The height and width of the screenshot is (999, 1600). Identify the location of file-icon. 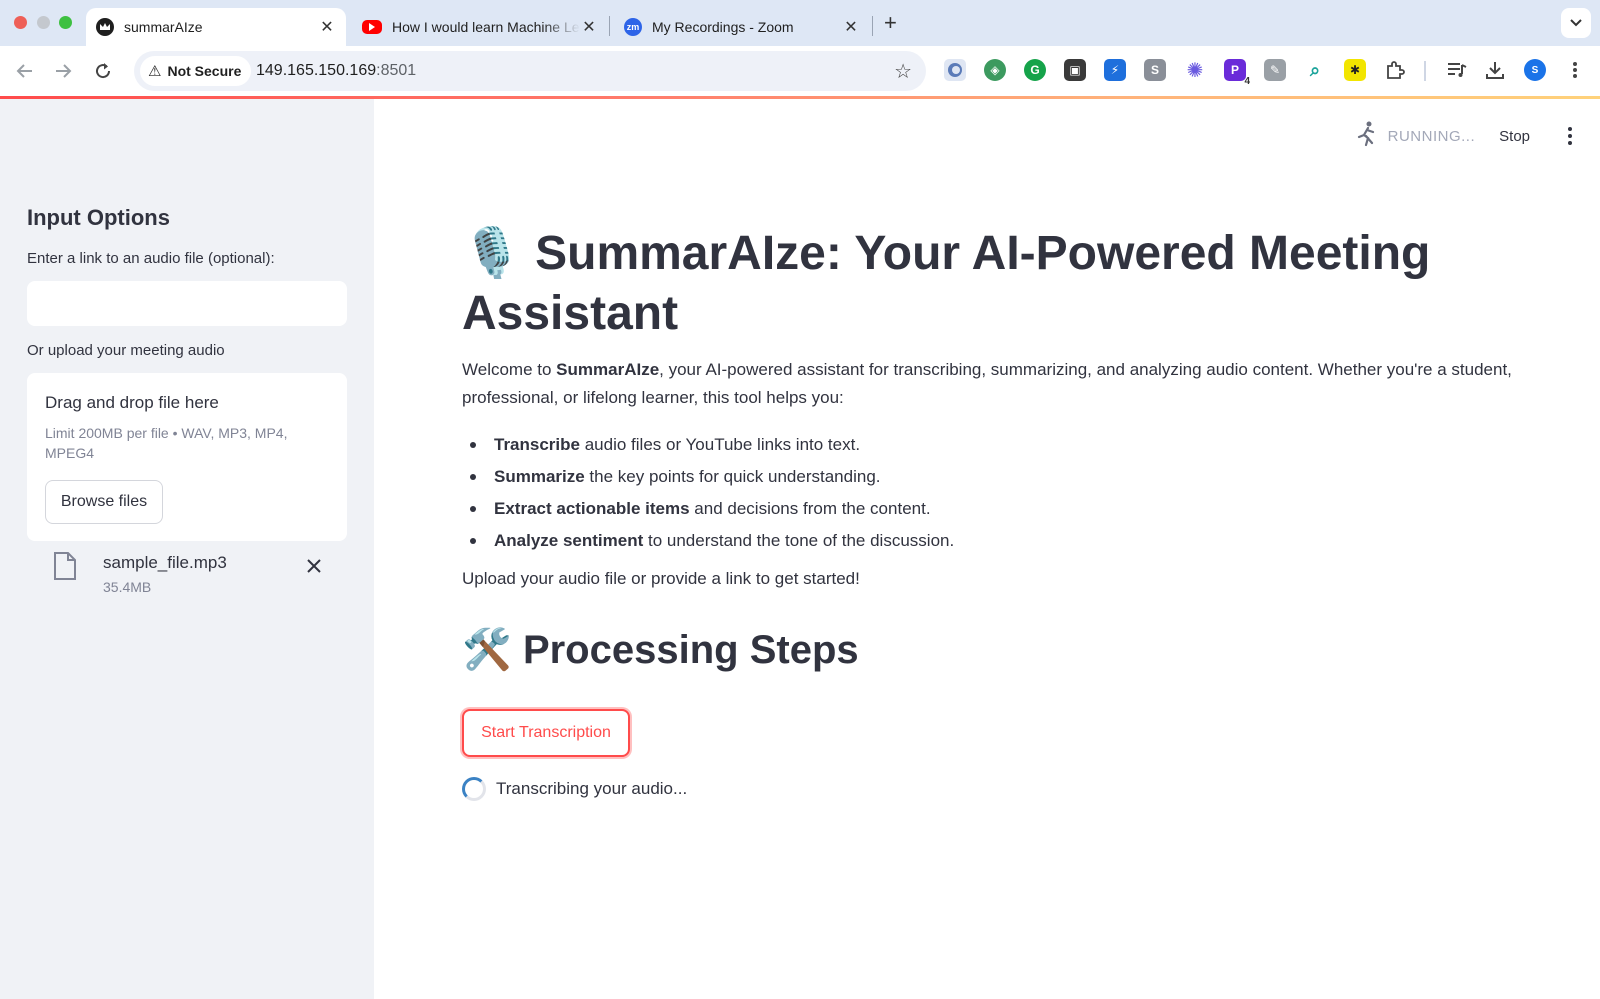
(65, 568).